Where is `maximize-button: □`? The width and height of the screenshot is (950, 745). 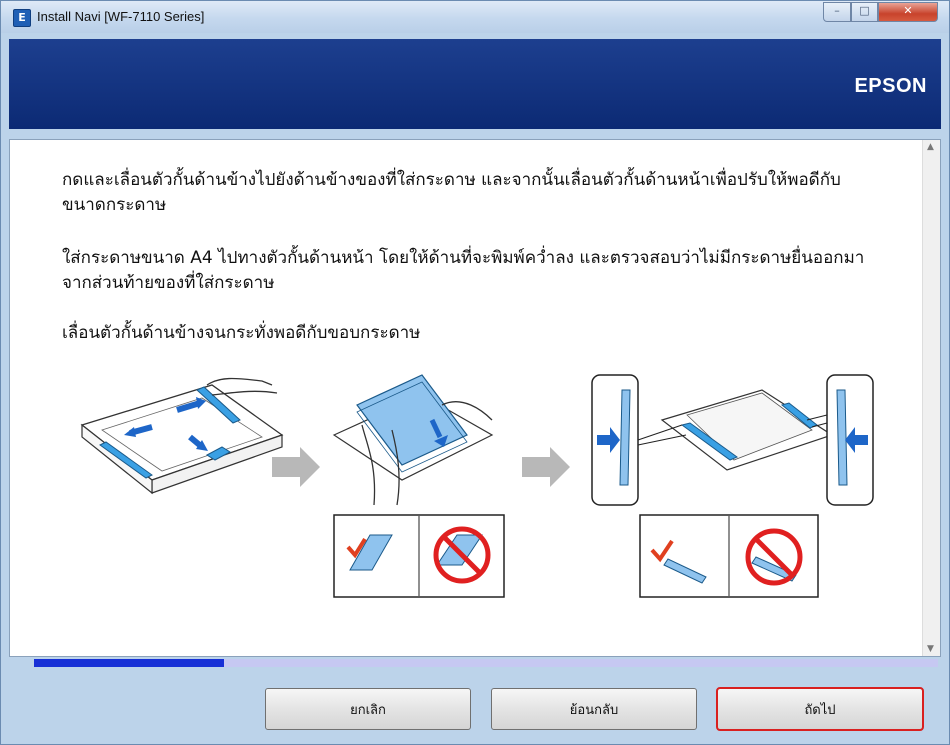
maximize-button: □ is located at coordinates (864, 12).